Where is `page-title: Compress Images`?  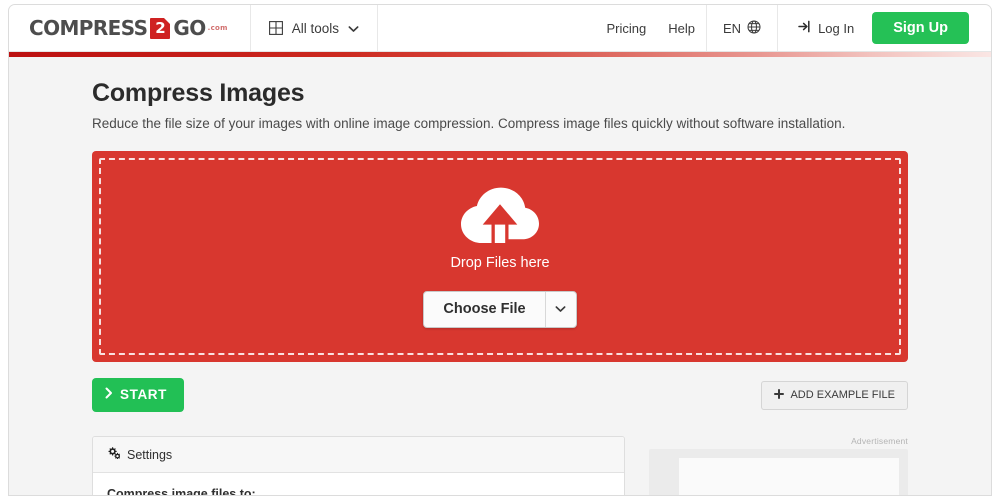
page-title: Compress Images is located at coordinates (198, 93).